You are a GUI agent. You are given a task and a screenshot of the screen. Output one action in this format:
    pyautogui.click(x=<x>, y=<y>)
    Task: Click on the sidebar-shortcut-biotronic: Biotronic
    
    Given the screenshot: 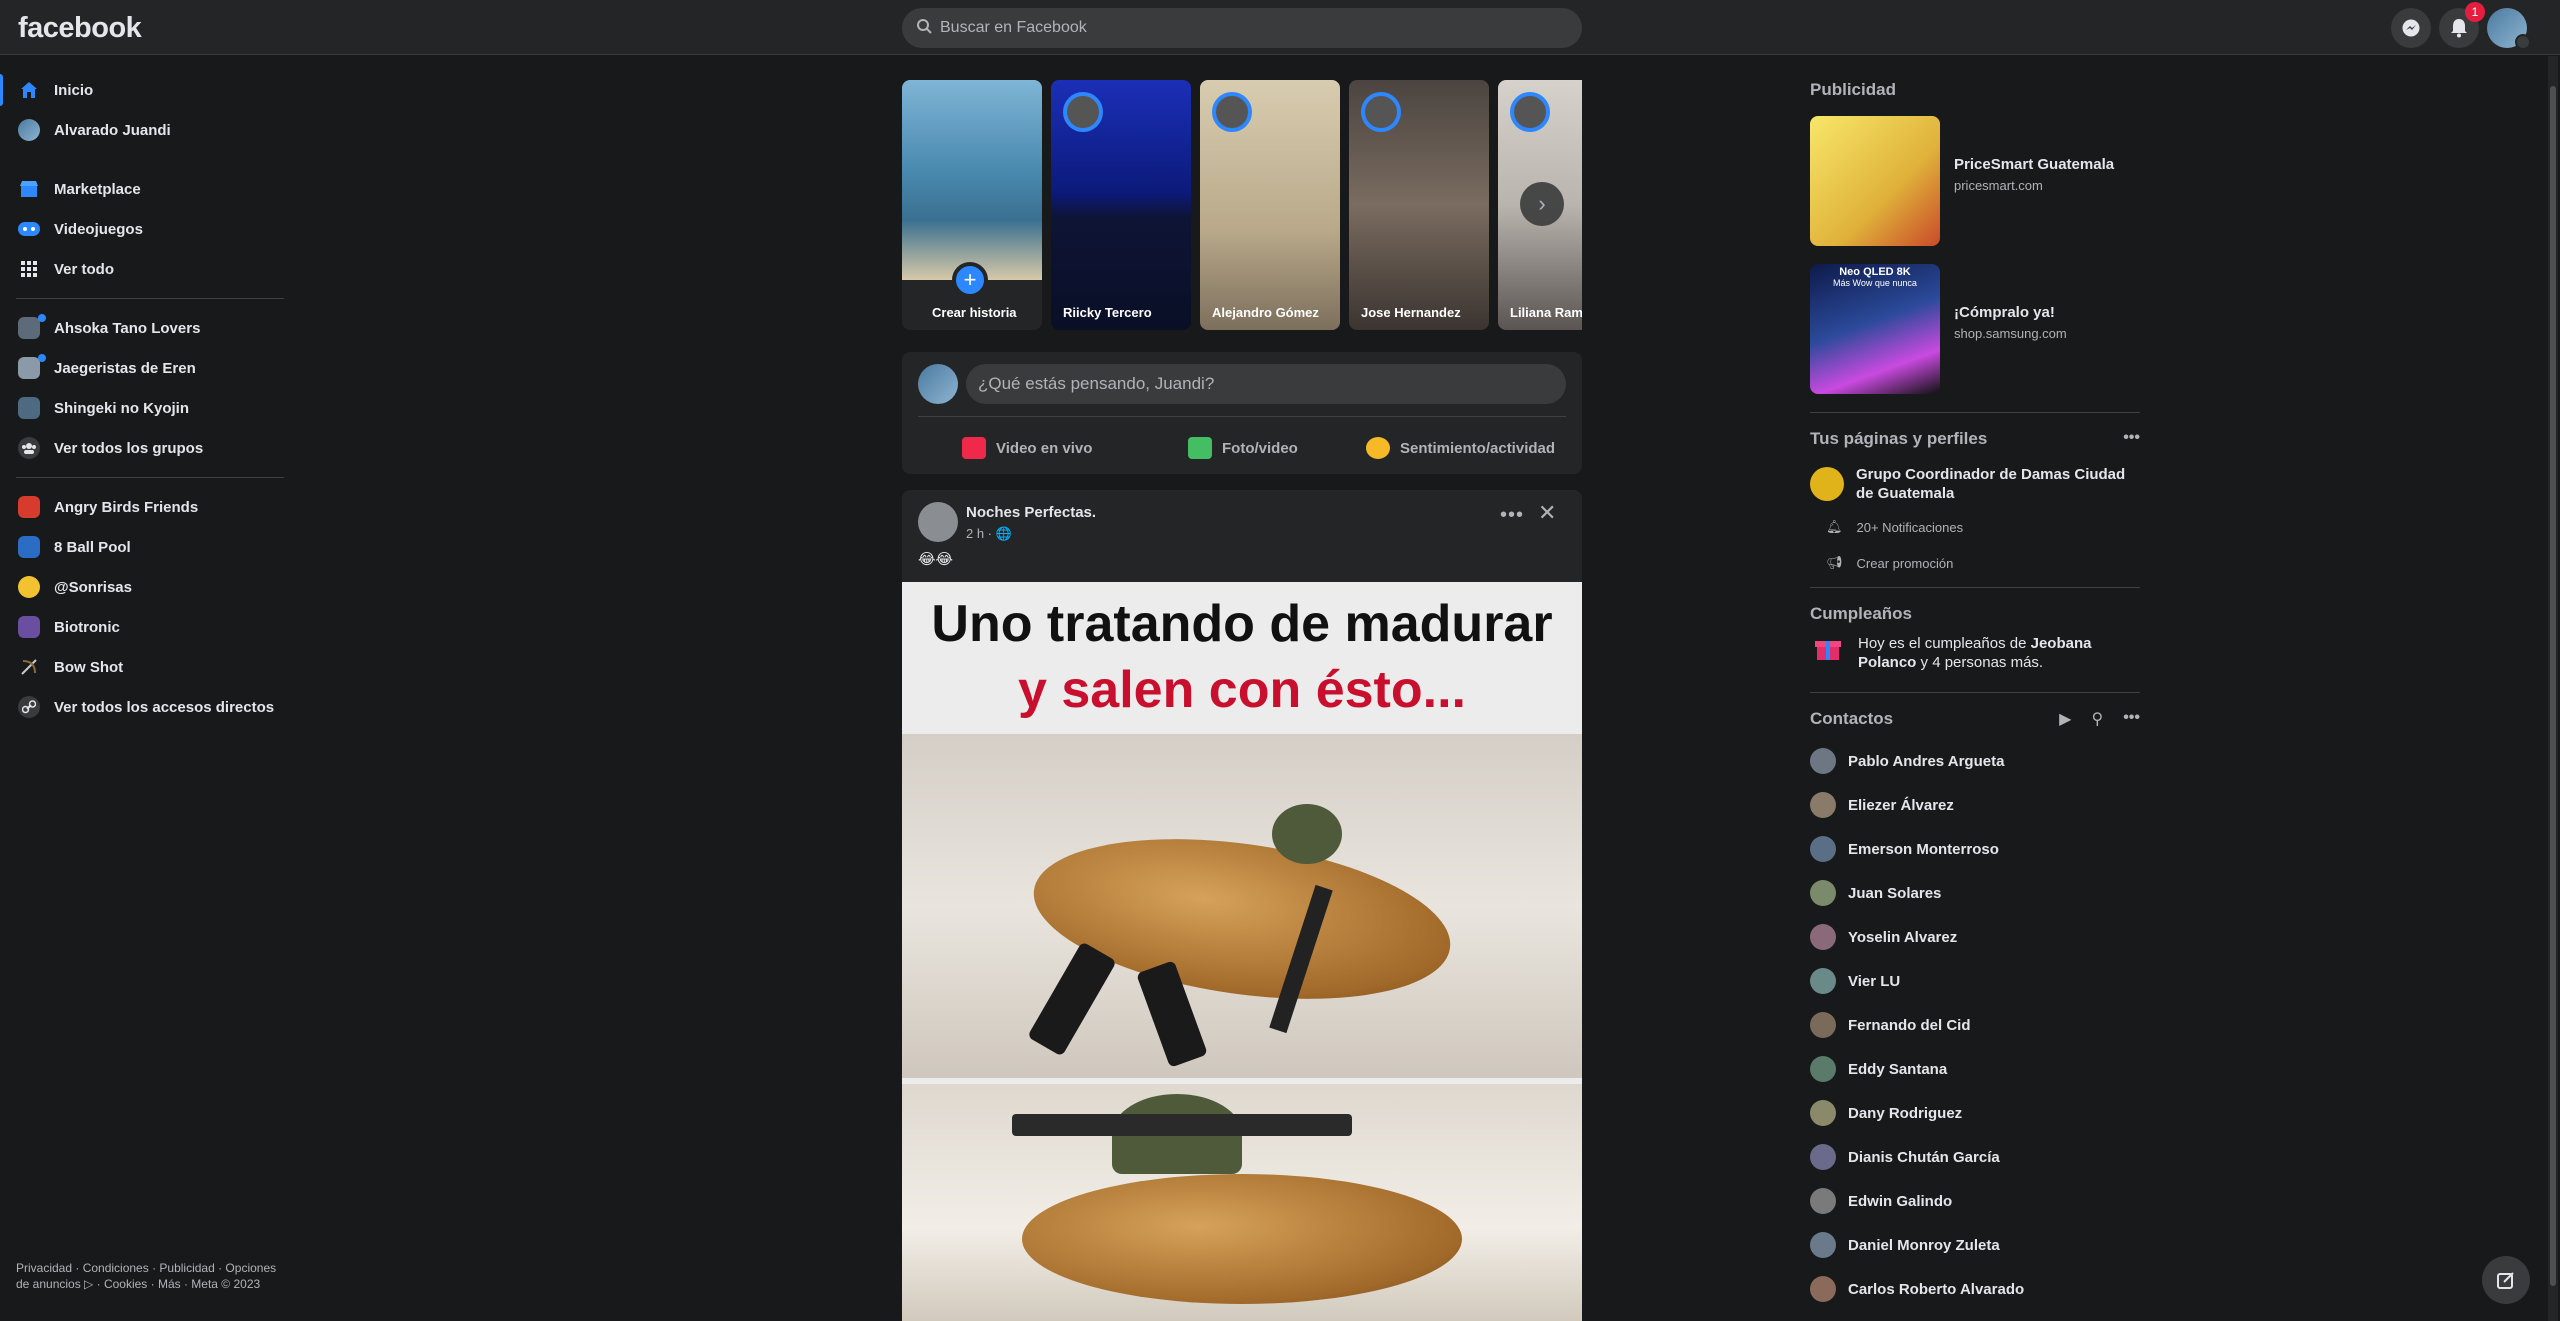 What is the action you would take?
    pyautogui.click(x=145, y=627)
    